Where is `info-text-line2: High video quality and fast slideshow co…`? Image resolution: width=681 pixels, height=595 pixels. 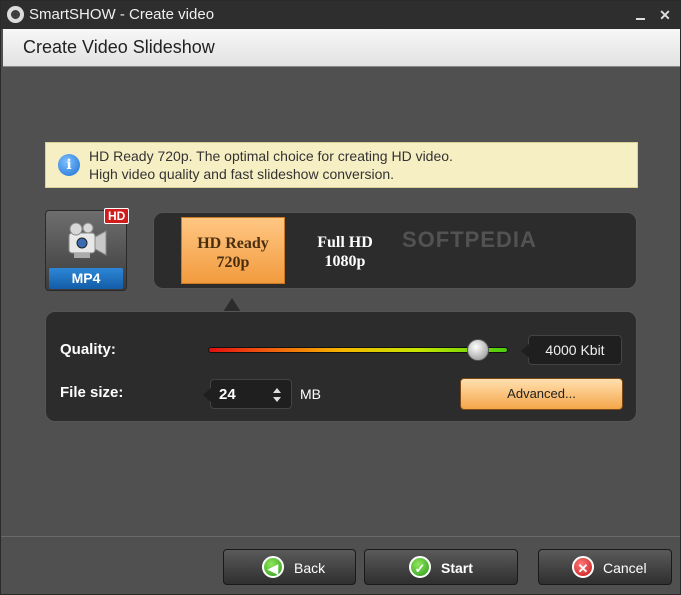 info-text-line2: High video quality and fast slideshow co… is located at coordinates (242, 174).